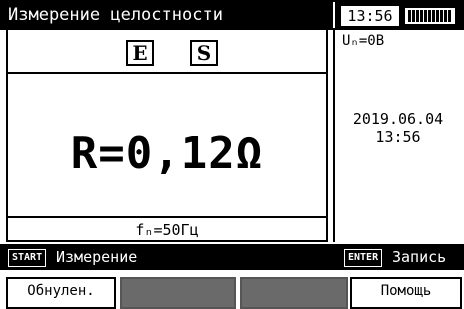 This screenshot has width=464, height=309. Describe the element at coordinates (232, 257) in the screenshot. I see `status-bar: START Измерение ENTER Запись` at that location.